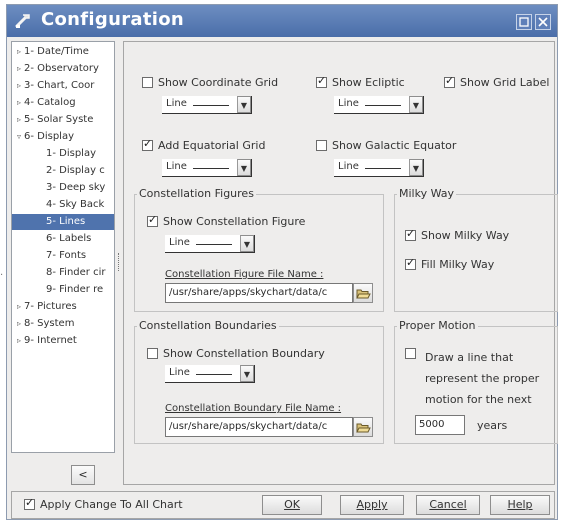 Image resolution: width=562 pixels, height=524 pixels. I want to click on tree-item-label: 8- System, so click(49, 323).